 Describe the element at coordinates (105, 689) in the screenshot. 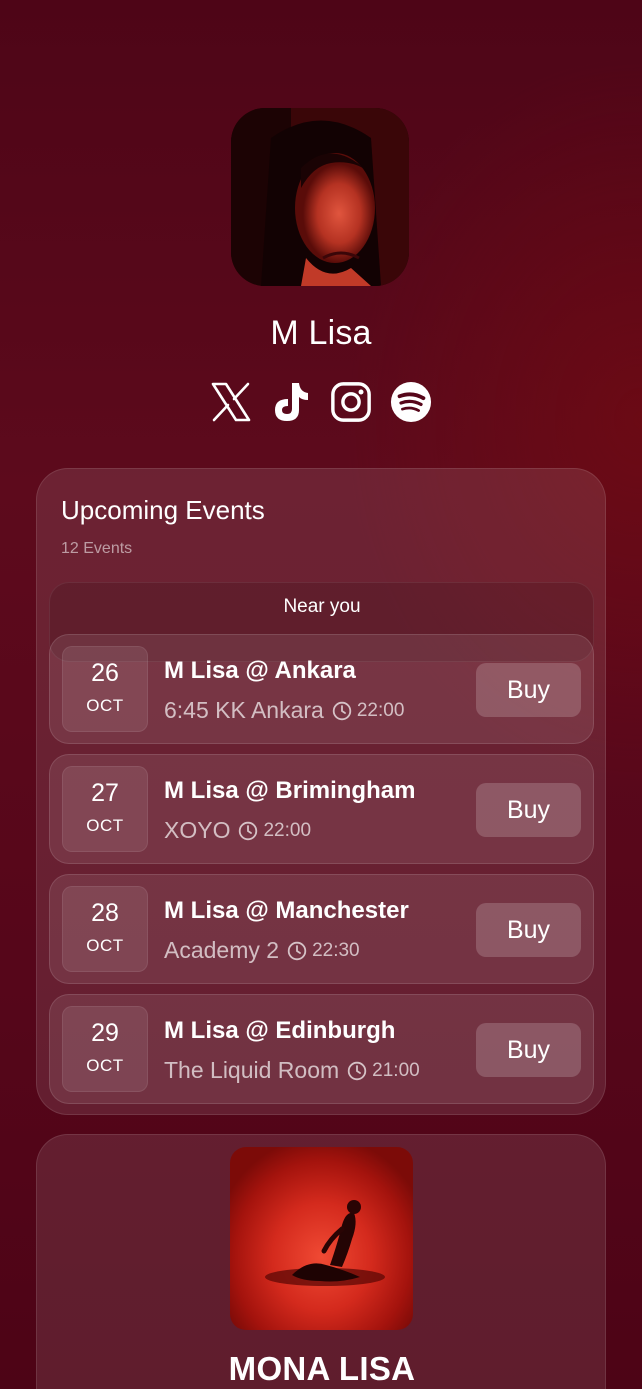

I see `event-date: 26 OCT` at that location.